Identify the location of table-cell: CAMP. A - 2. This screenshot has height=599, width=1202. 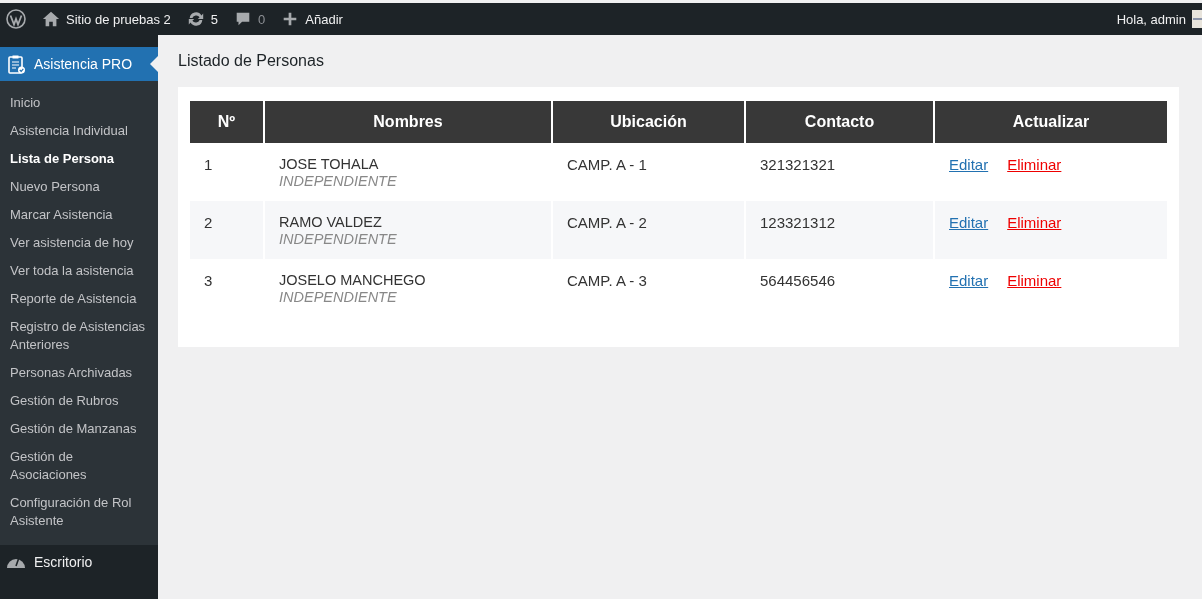
(648, 230).